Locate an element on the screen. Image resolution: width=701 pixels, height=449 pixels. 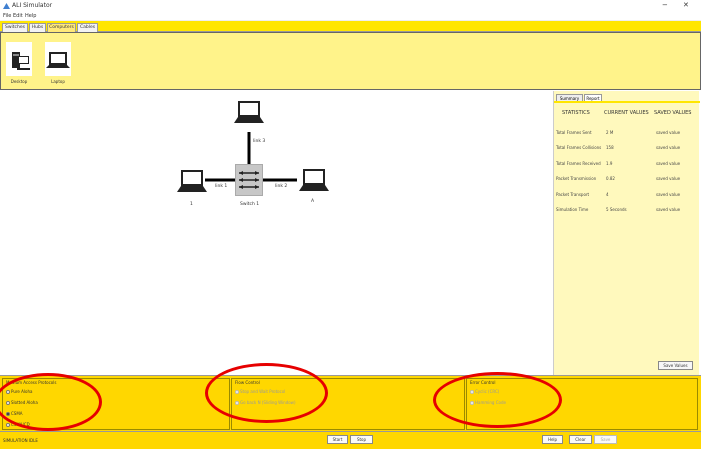
host-right-label: A is located at coordinates (313, 201).